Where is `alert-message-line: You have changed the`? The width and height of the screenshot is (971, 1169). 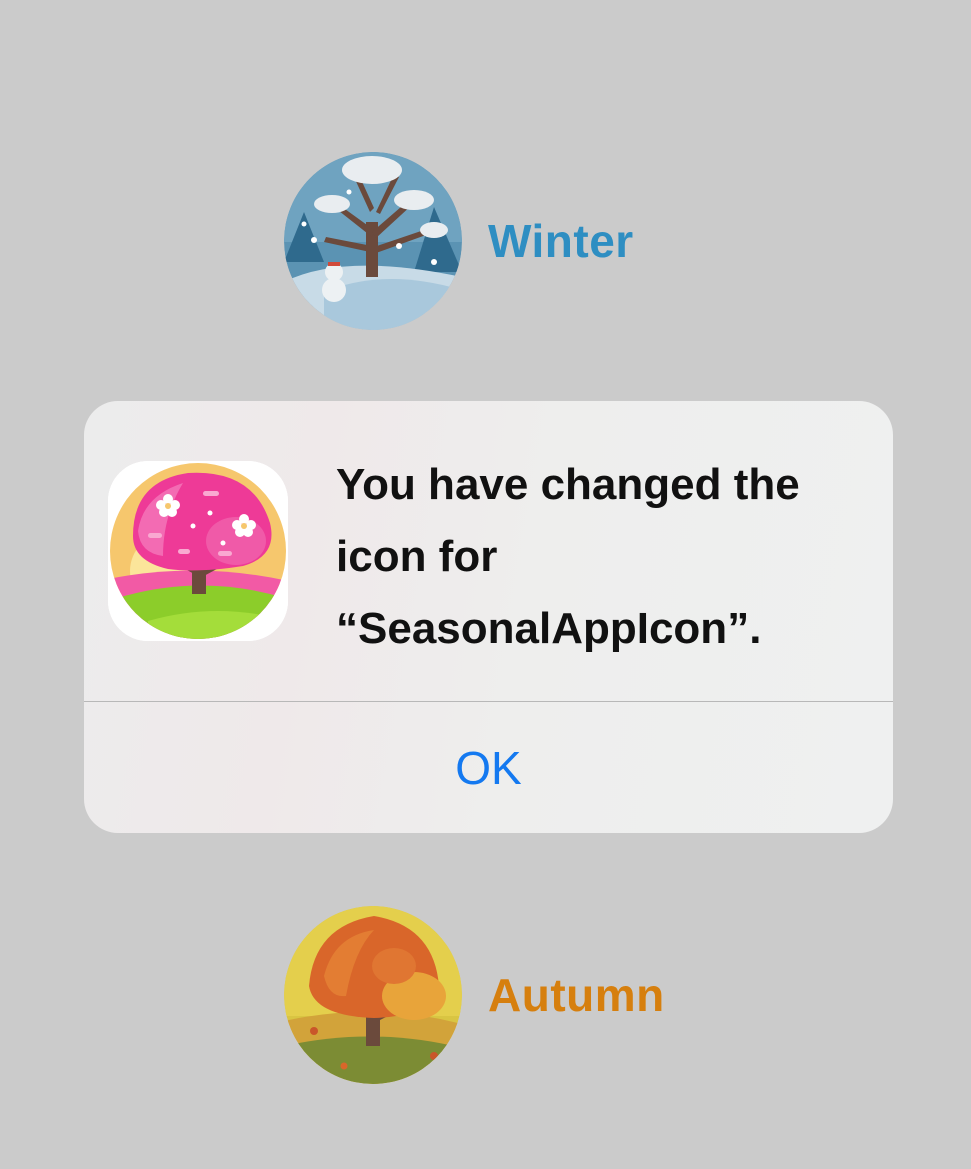 alert-message-line: You have changed the is located at coordinates (568, 484).